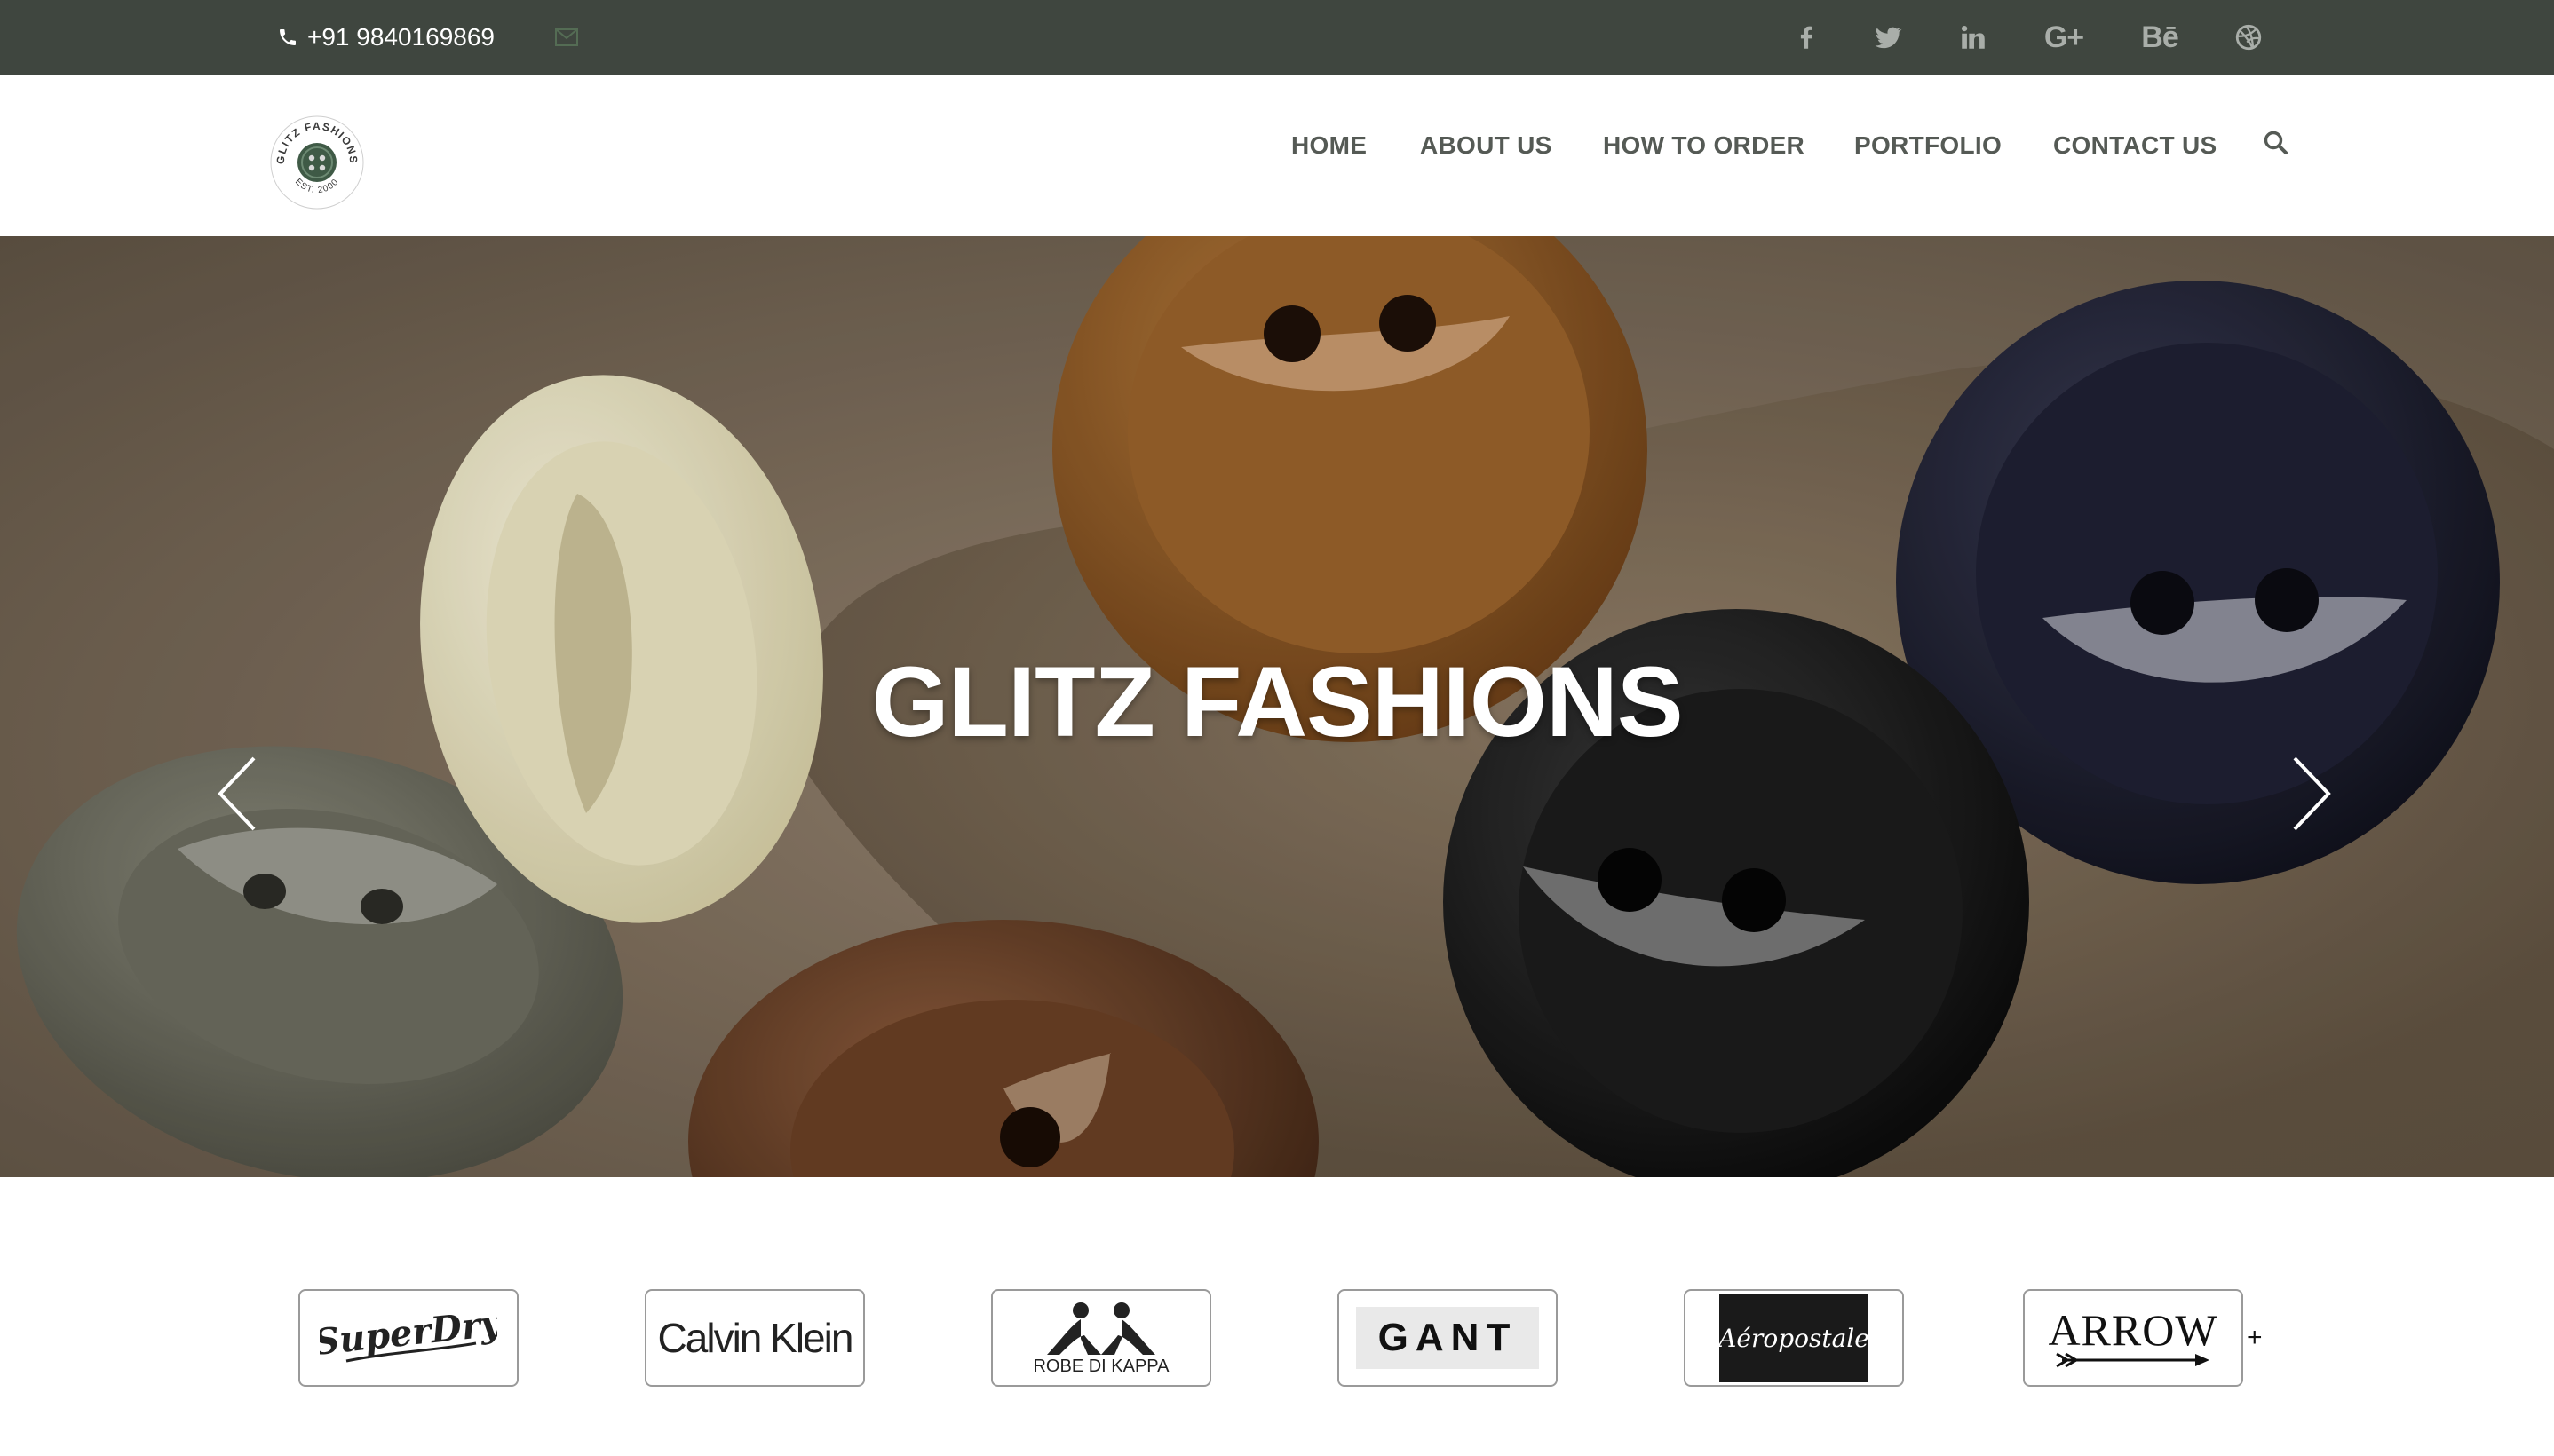 Image resolution: width=2554 pixels, height=1456 pixels. I want to click on brand-gant-text: GANT, so click(1447, 1337).